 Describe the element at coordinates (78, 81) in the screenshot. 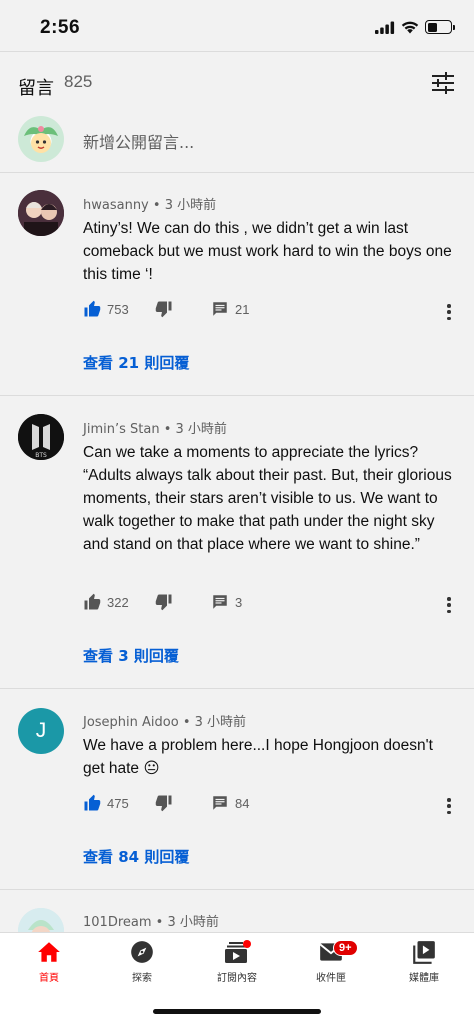

I see `comments-count: 825` at that location.